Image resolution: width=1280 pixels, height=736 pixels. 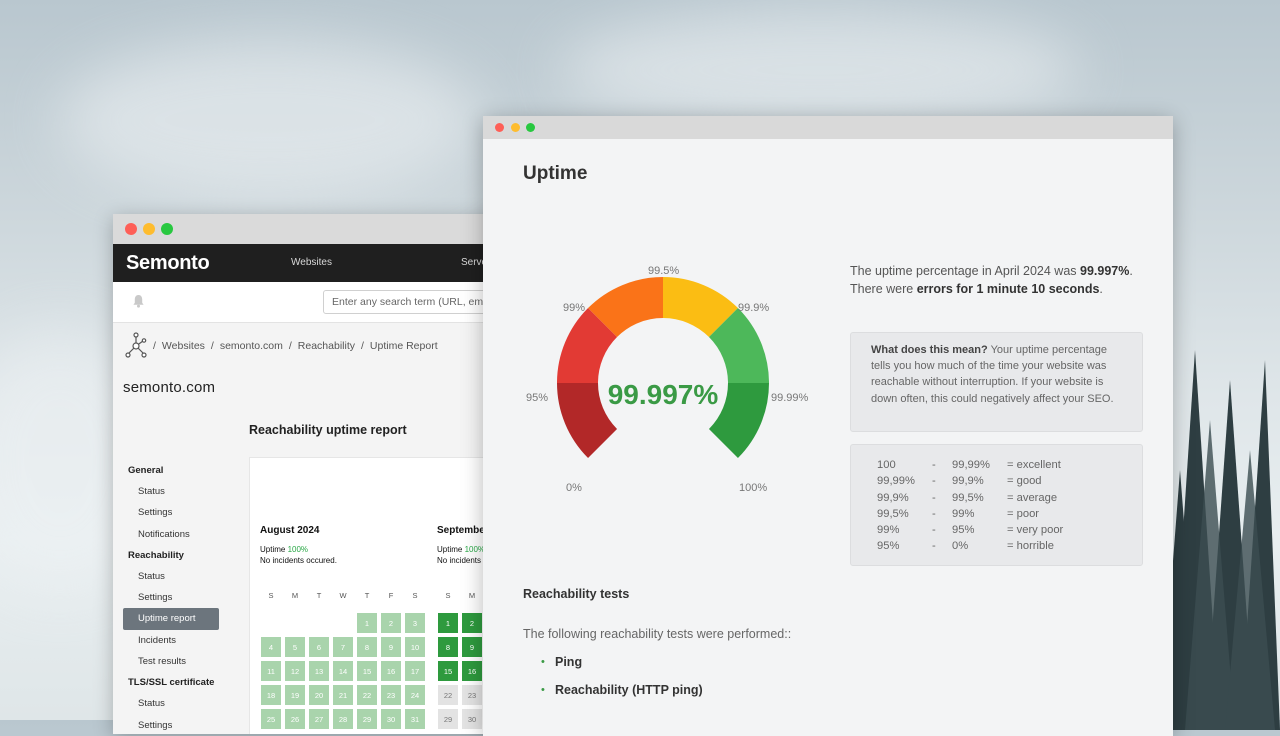 What do you see at coordinates (295, 647) in the screenshot?
I see `calendar-day: 5` at bounding box center [295, 647].